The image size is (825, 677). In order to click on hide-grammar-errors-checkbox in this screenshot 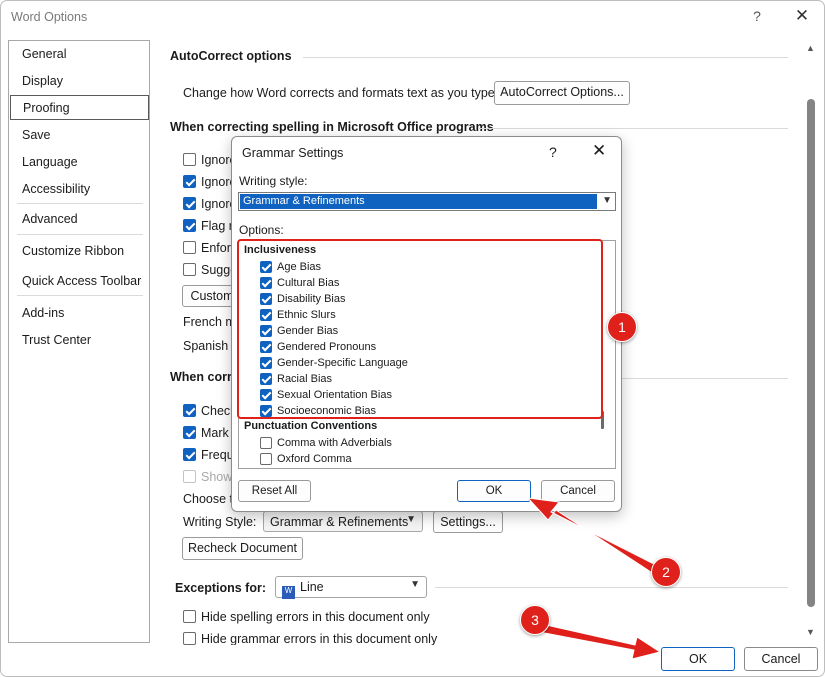, I will do `click(189, 638)`.